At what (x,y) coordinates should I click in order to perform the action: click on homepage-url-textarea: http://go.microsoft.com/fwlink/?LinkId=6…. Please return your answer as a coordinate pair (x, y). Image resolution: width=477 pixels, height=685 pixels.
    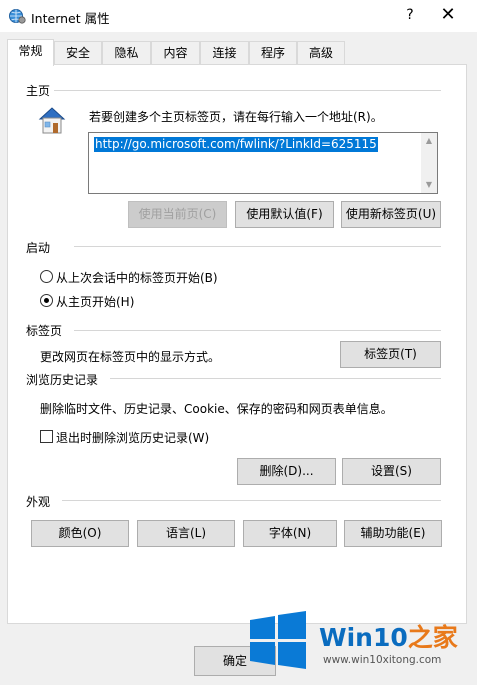
    Looking at the image, I should click on (263, 163).